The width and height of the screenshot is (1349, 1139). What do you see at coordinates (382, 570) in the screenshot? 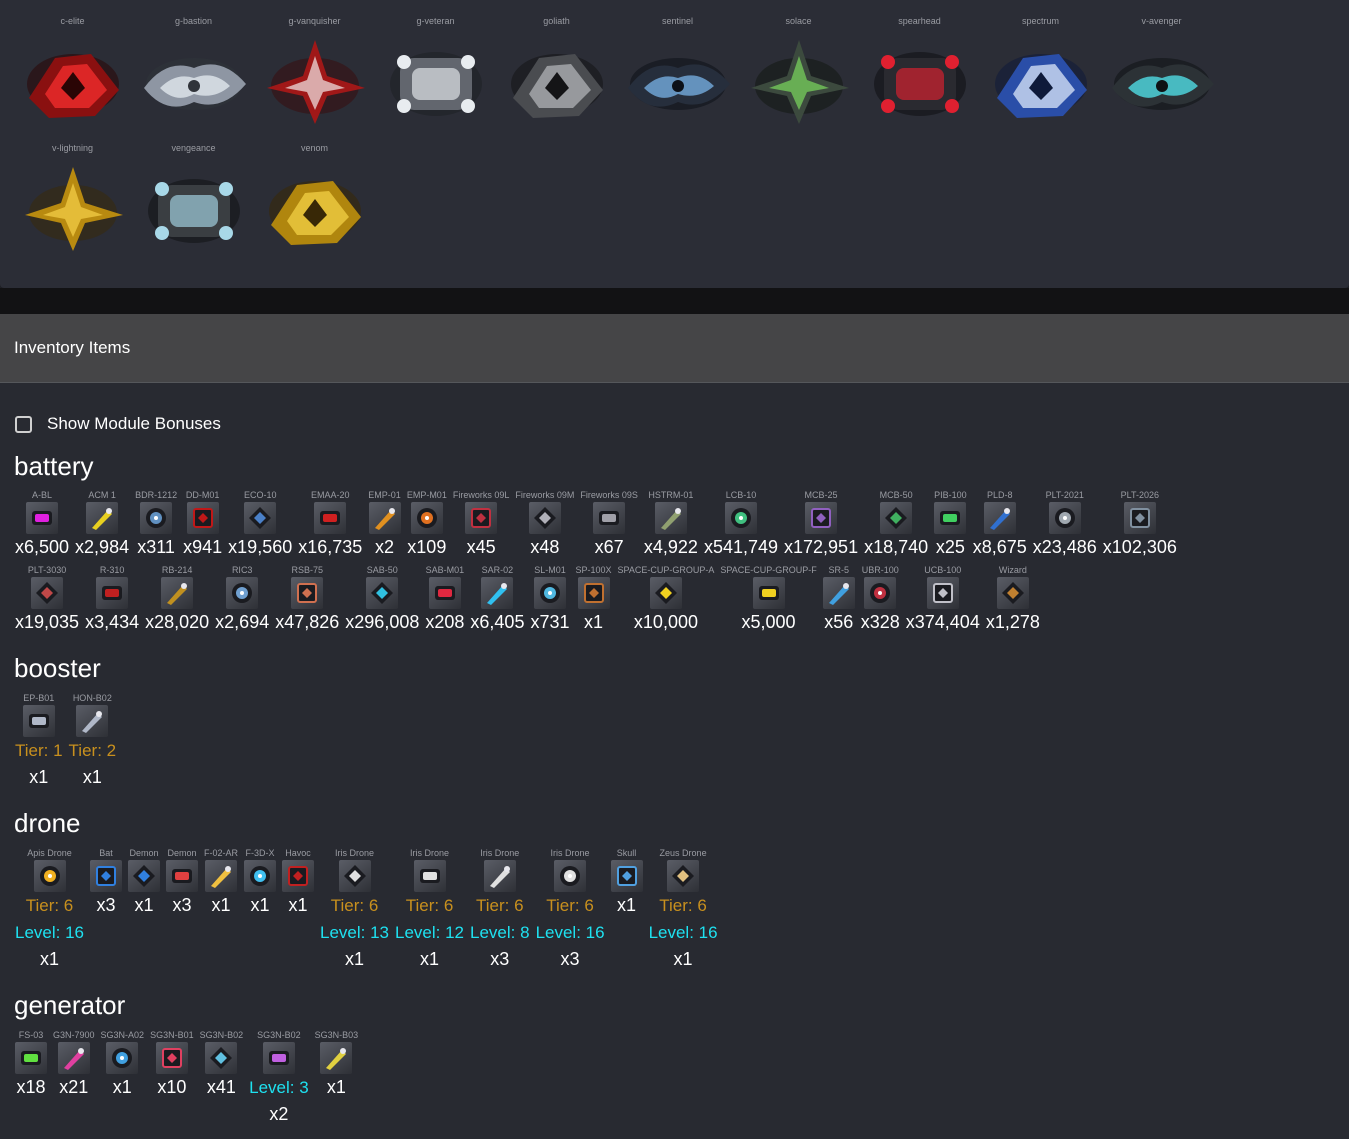
I see `item-name: SAB-50` at bounding box center [382, 570].